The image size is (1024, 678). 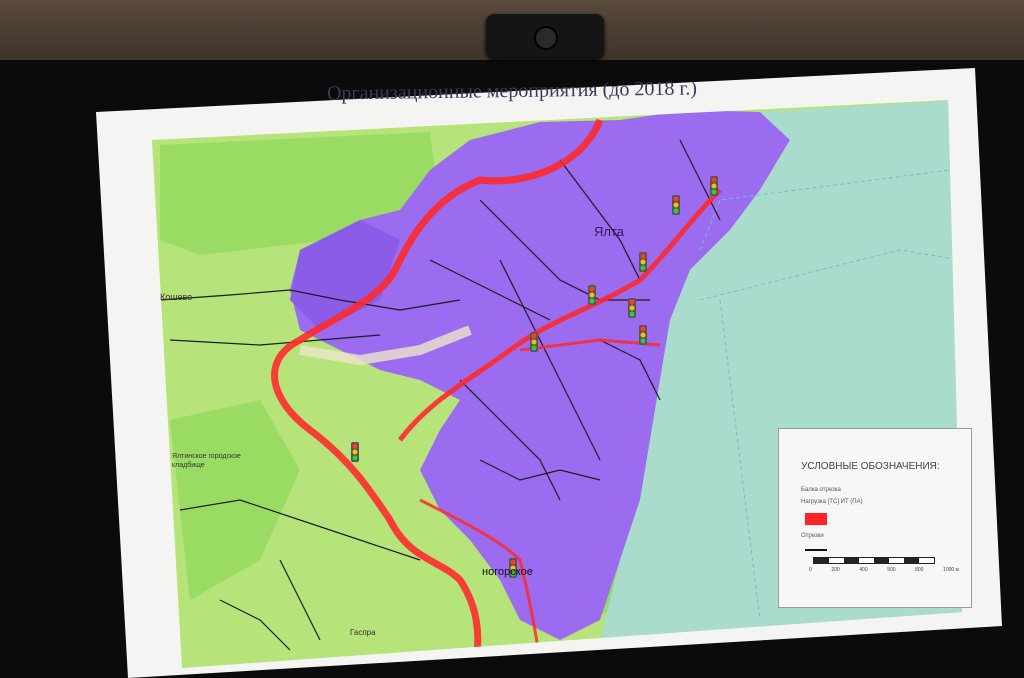 I want to click on district-label: ногорское, so click(x=507, y=572).